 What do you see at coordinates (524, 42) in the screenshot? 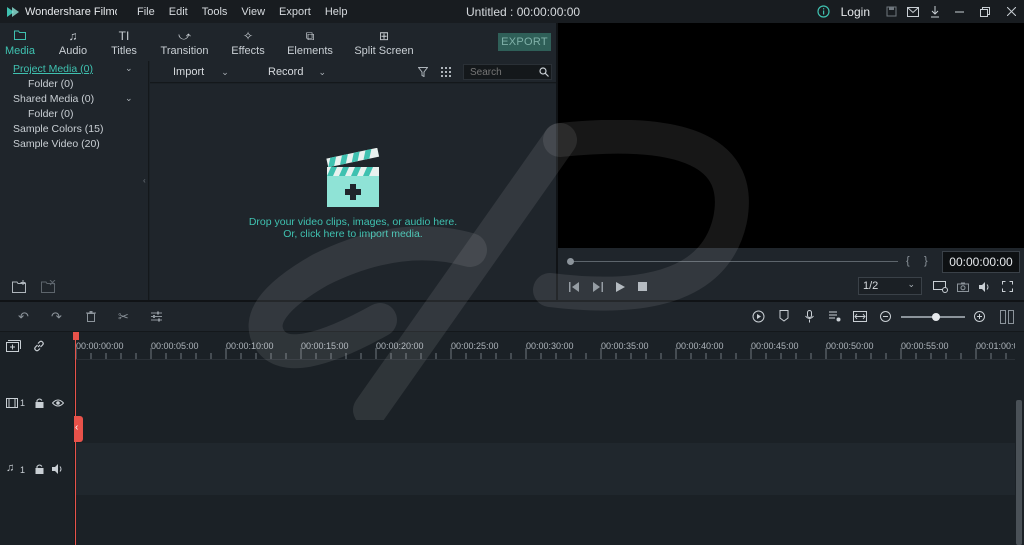
I see `export-button: EXPORT` at bounding box center [524, 42].